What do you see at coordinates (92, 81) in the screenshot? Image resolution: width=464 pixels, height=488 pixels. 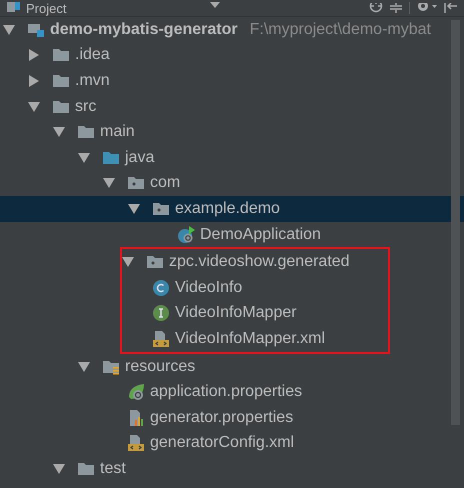 I see `node-label: .mvn` at bounding box center [92, 81].